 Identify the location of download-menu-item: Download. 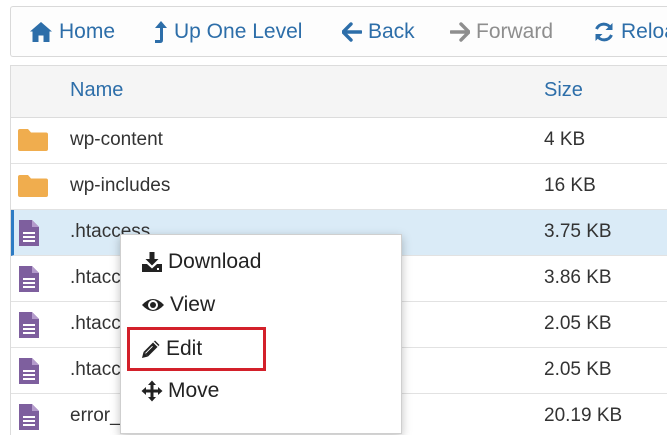
(201, 262).